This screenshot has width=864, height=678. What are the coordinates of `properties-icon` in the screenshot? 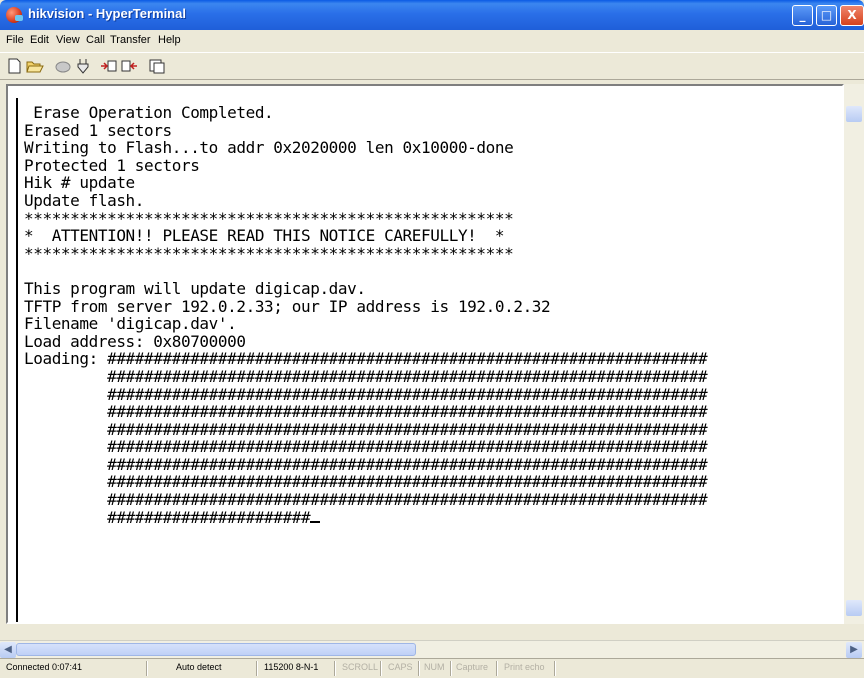 It's located at (157, 66).